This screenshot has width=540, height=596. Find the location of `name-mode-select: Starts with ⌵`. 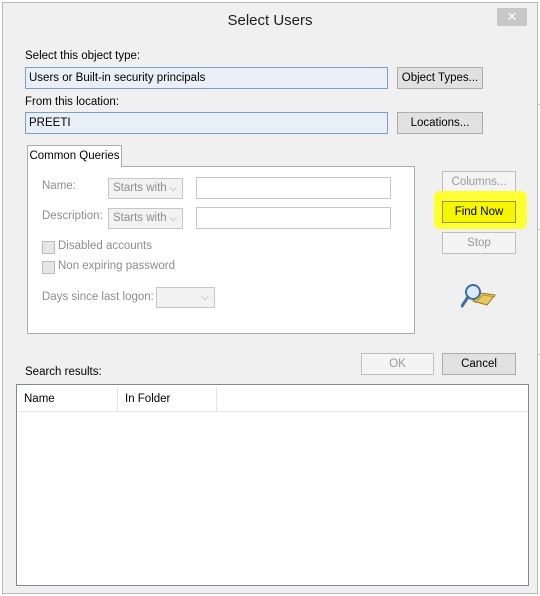

name-mode-select: Starts with ⌵ is located at coordinates (145, 188).